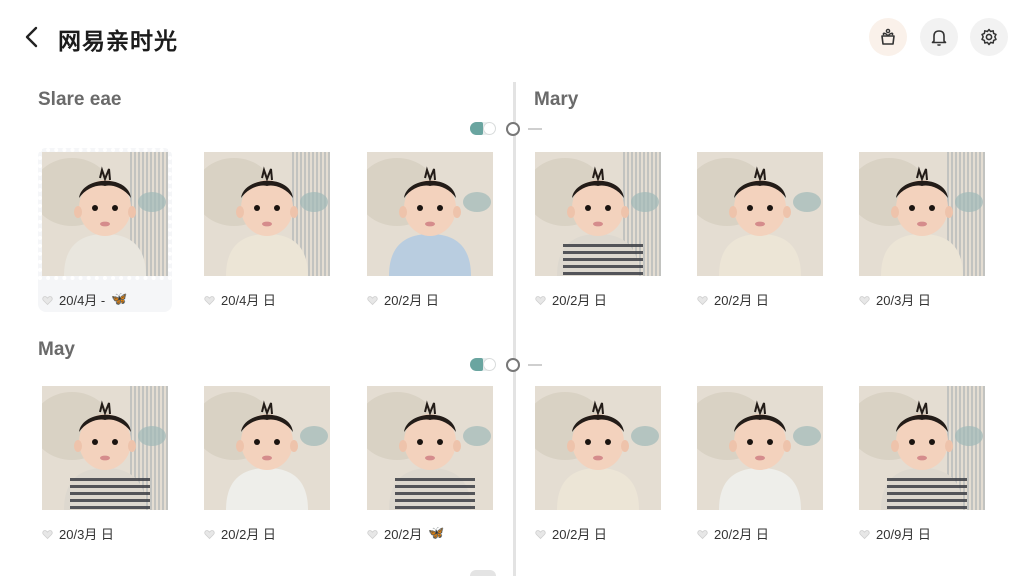 This screenshot has width=1024, height=576. What do you see at coordinates (118, 41) in the screenshot?
I see `page-title: 网易亲时光` at bounding box center [118, 41].